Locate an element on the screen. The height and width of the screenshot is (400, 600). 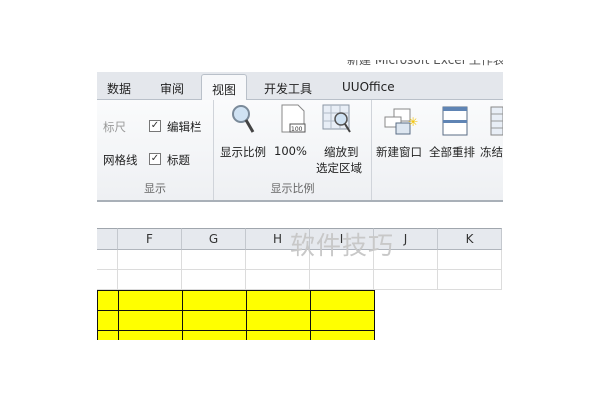
tab-view: 视图 is located at coordinates (224, 87).